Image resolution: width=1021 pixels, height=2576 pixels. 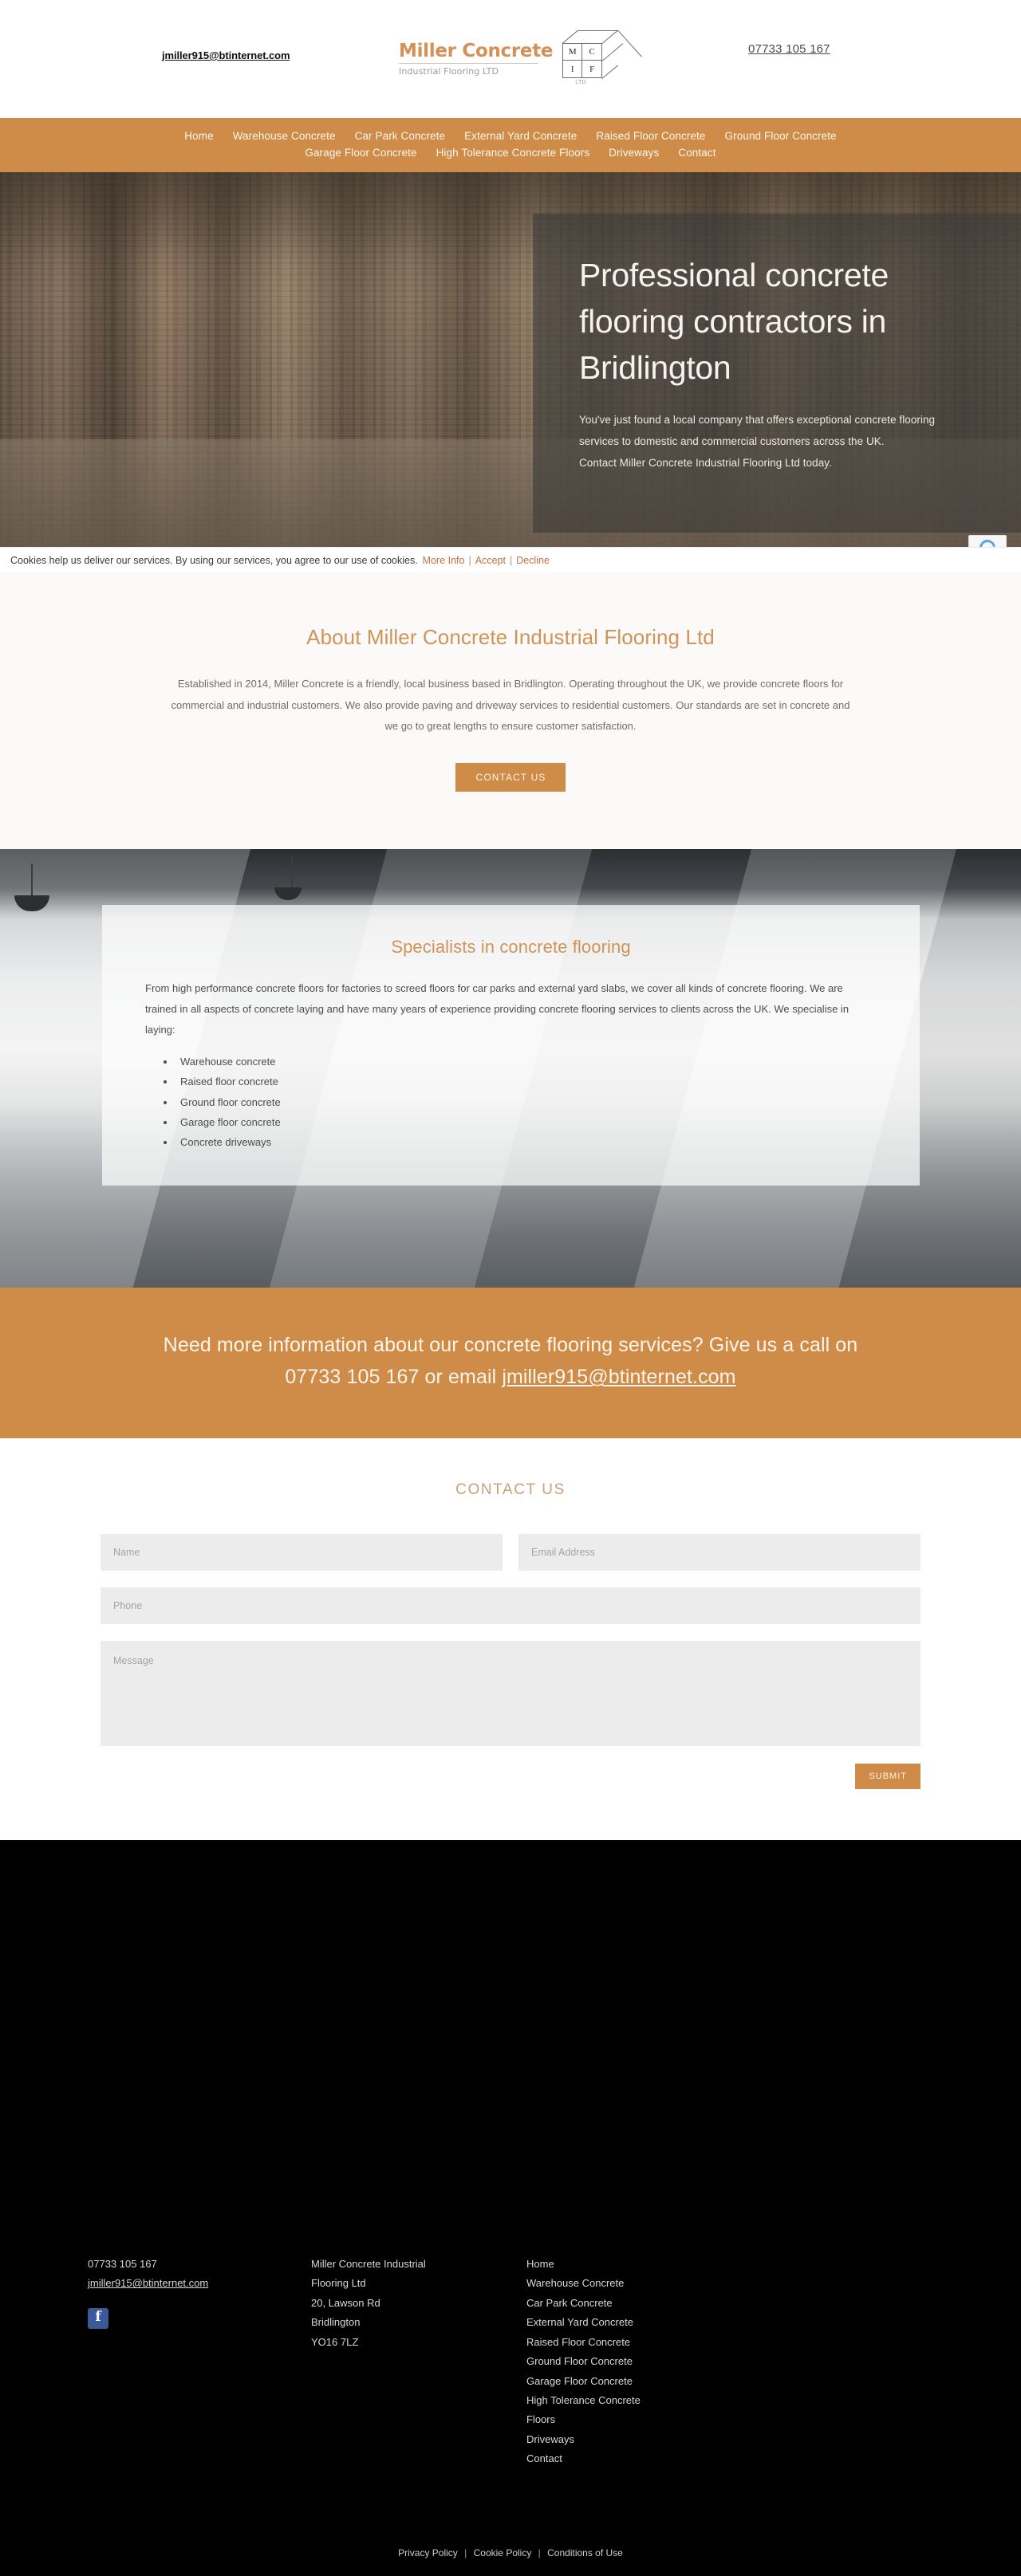 I want to click on nav-item-high-tolerance-concrete-floors: High Tolerance Concrete Floors, so click(x=513, y=153).